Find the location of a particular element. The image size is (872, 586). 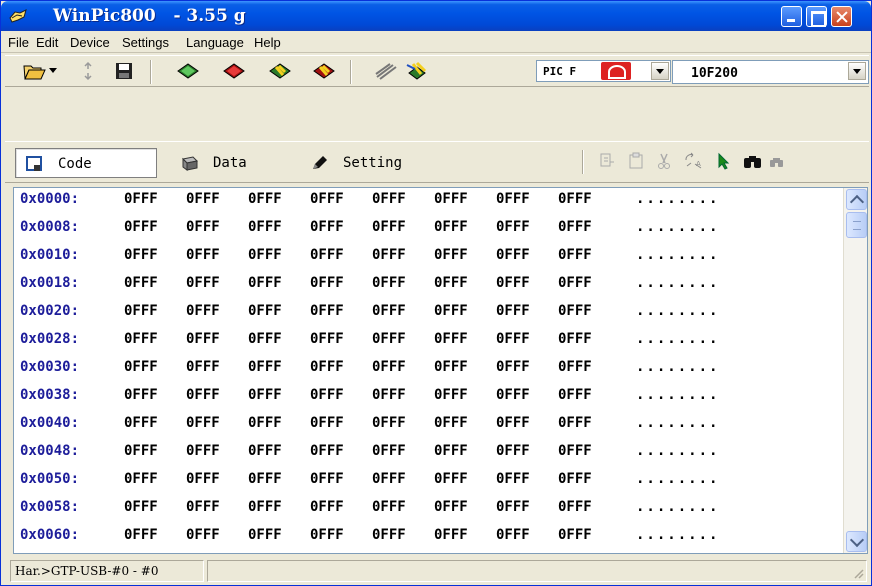

open-dropdown-icon is located at coordinates (53, 72).